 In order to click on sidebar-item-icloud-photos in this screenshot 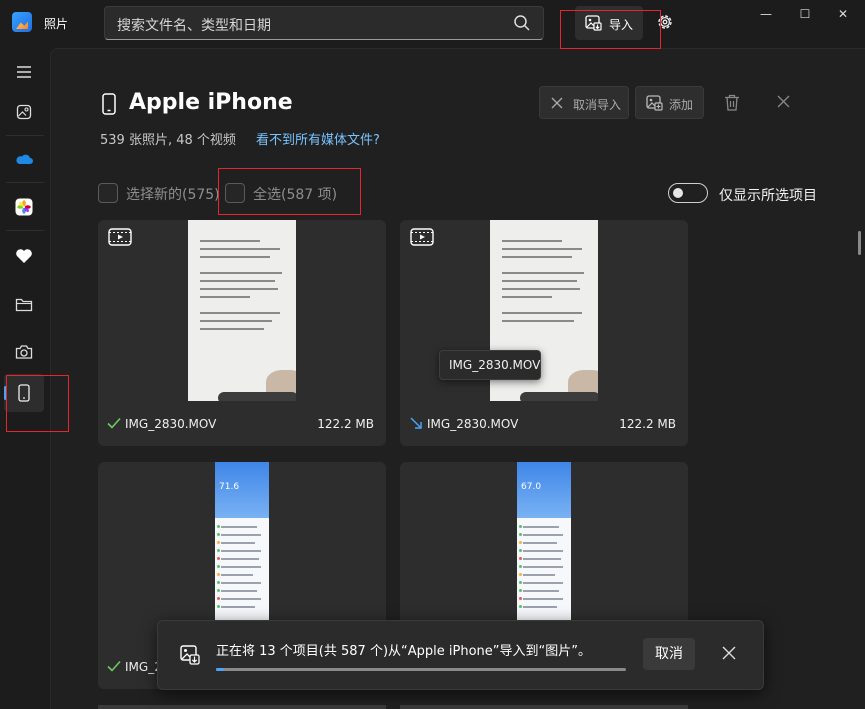, I will do `click(24, 207)`.